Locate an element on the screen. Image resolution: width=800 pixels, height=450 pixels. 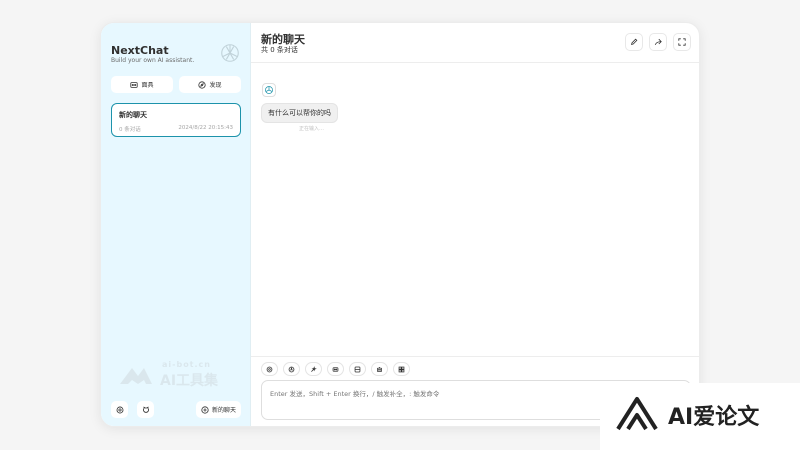
share-button is located at coordinates (658, 42).